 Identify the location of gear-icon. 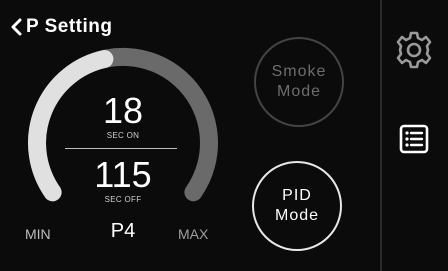
(414, 50).